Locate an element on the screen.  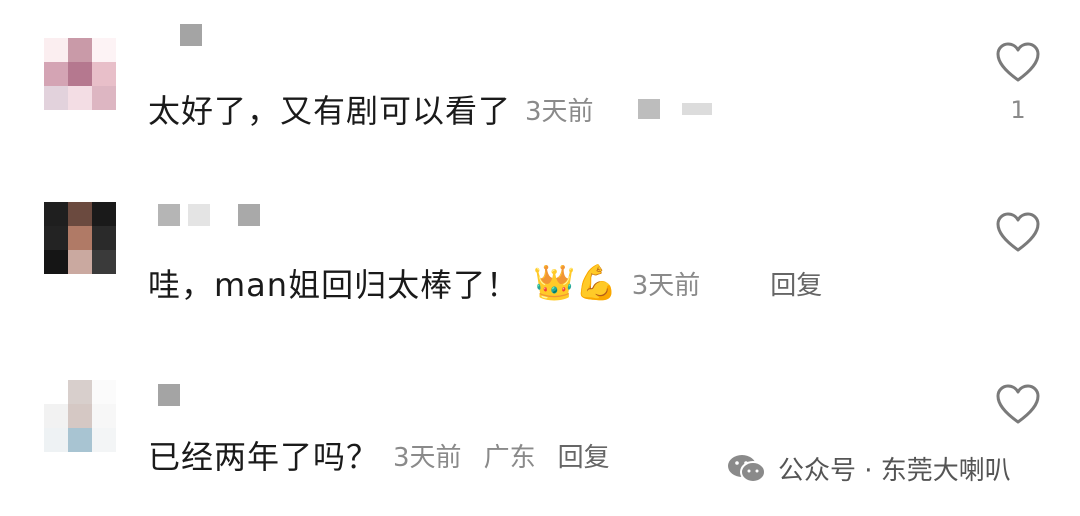
comment-location: 广东 is located at coordinates (509, 457).